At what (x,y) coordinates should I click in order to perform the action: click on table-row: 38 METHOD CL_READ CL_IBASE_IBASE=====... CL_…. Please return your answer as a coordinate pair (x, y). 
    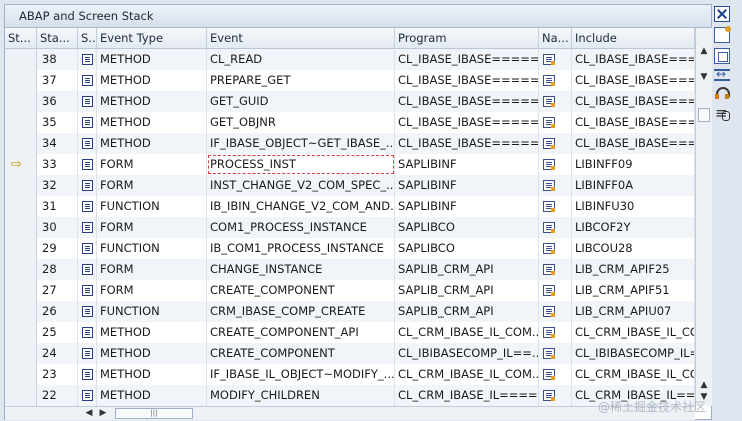
    Looking at the image, I should click on (350, 60).